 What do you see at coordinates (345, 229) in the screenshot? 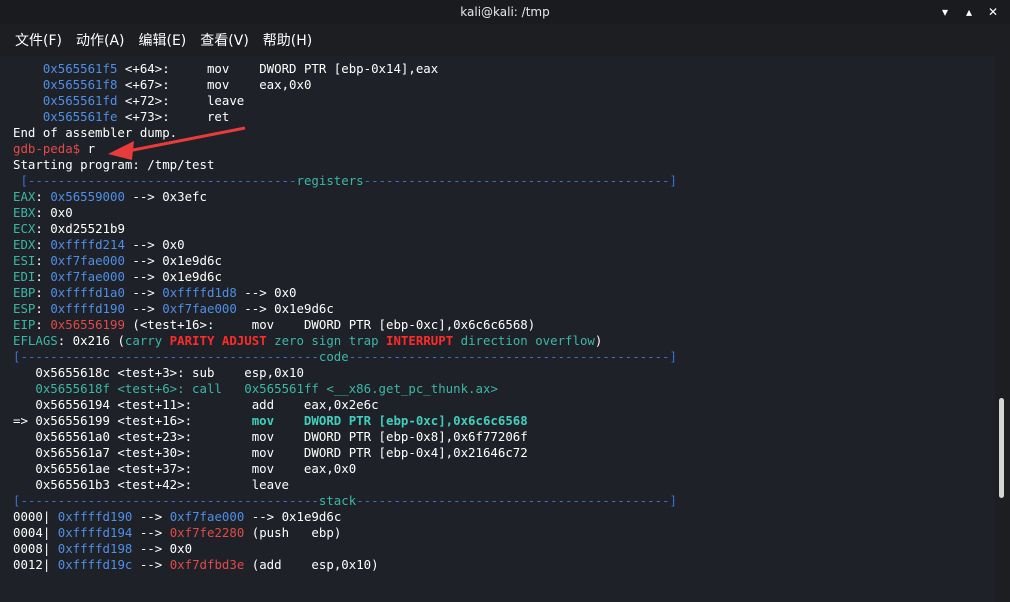
I see `terminal-line: ECX: 0xd25521b9` at bounding box center [345, 229].